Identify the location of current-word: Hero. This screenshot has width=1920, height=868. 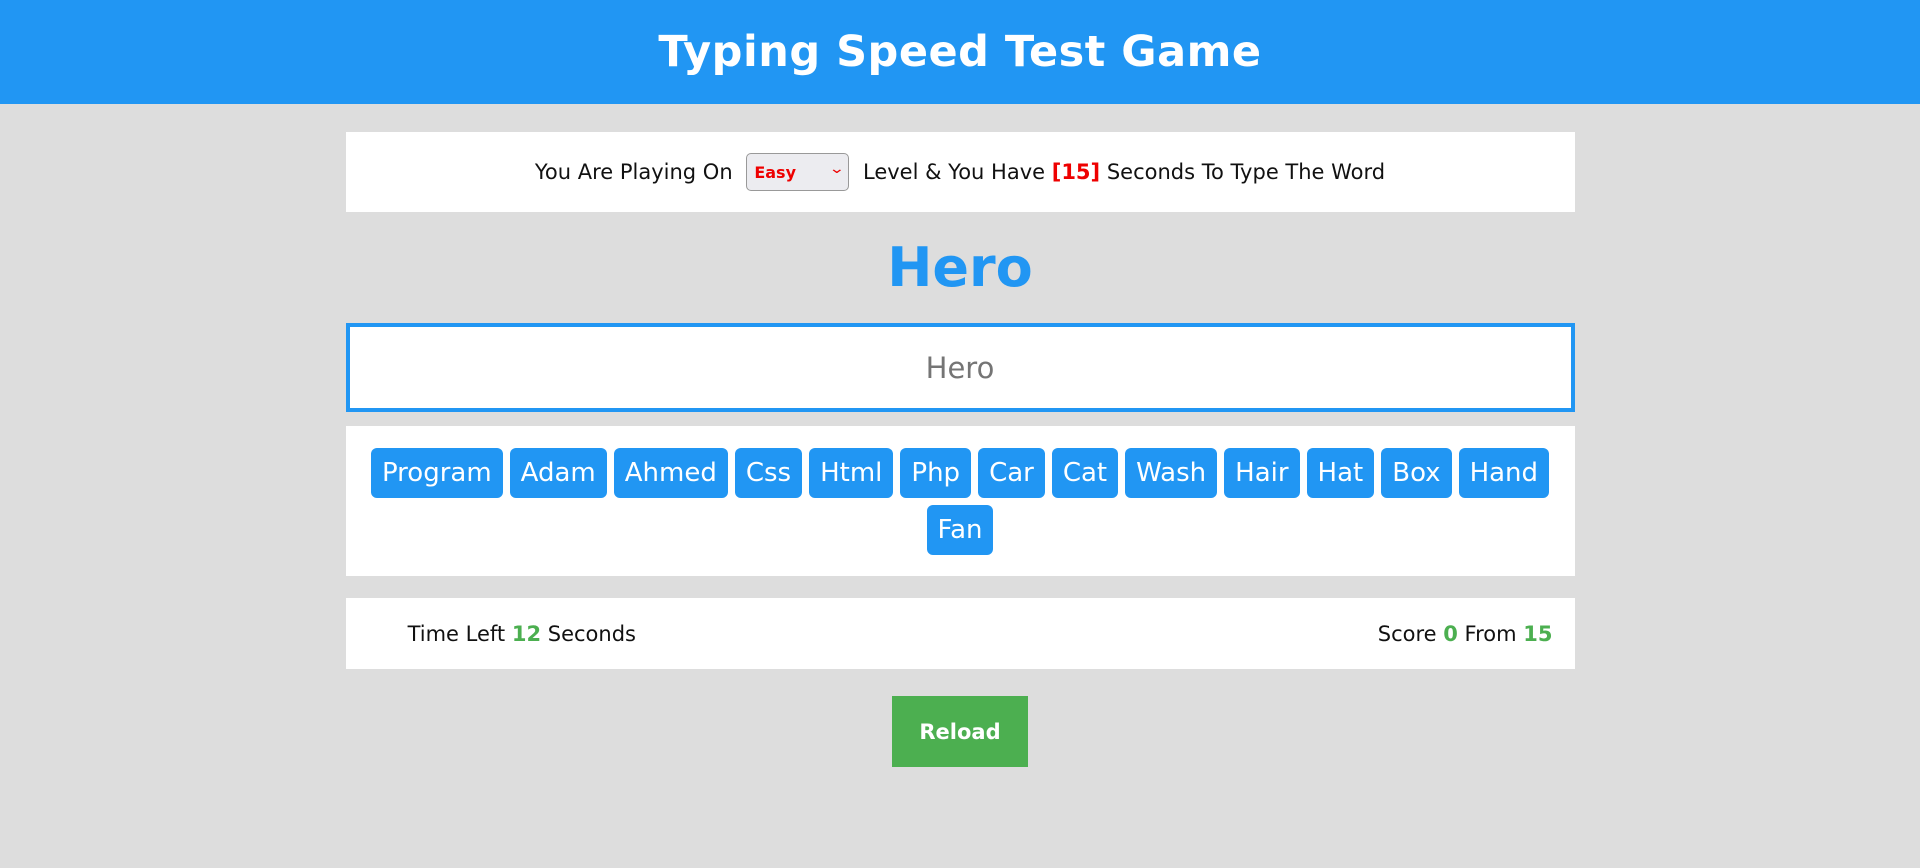
(960, 267).